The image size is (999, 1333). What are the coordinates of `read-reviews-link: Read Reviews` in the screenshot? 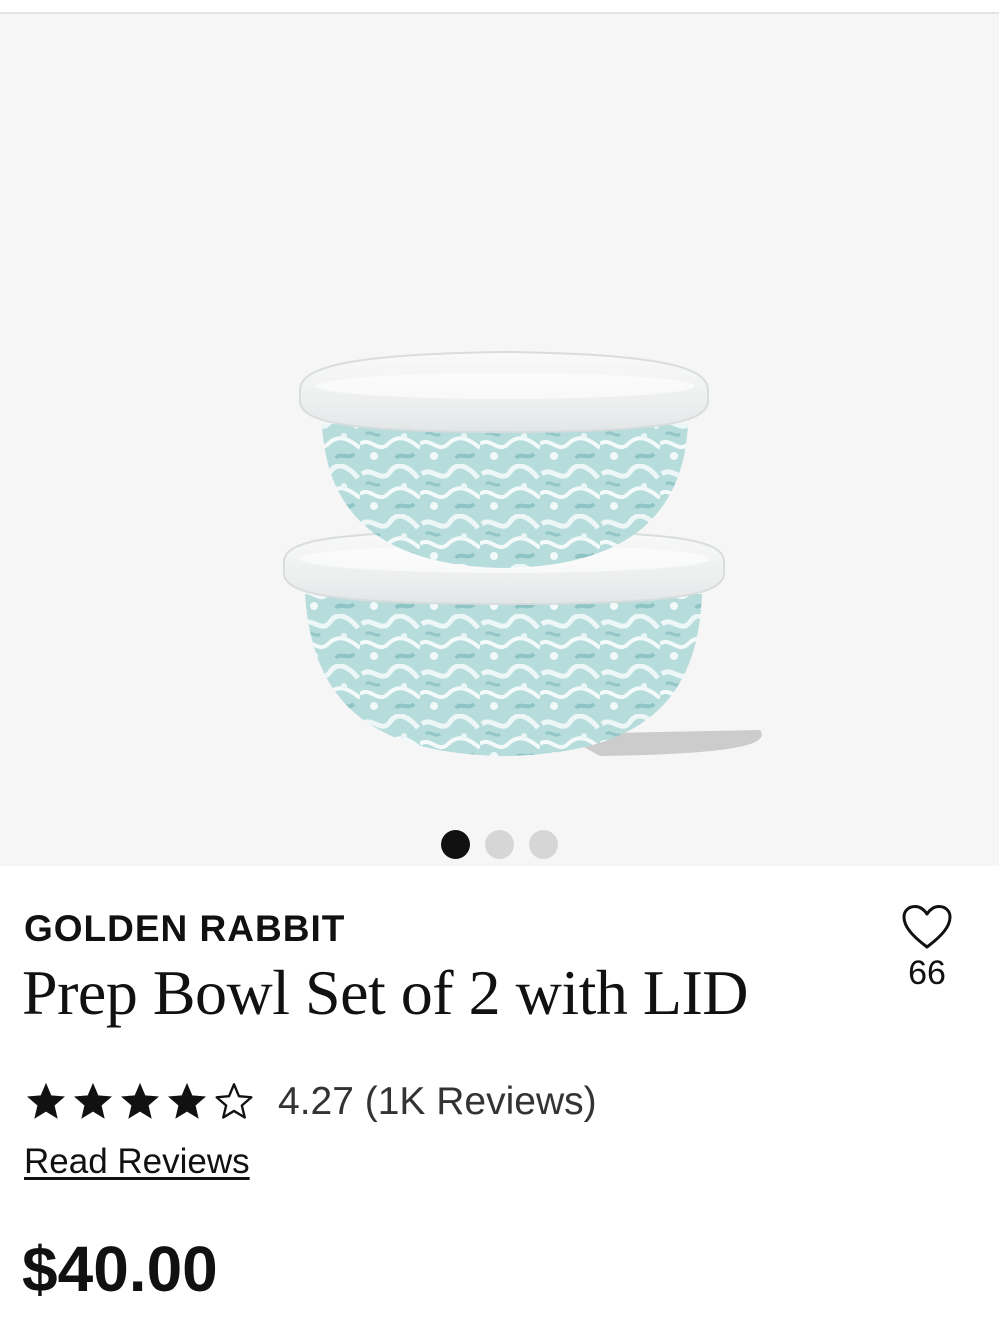 It's located at (137, 1162).